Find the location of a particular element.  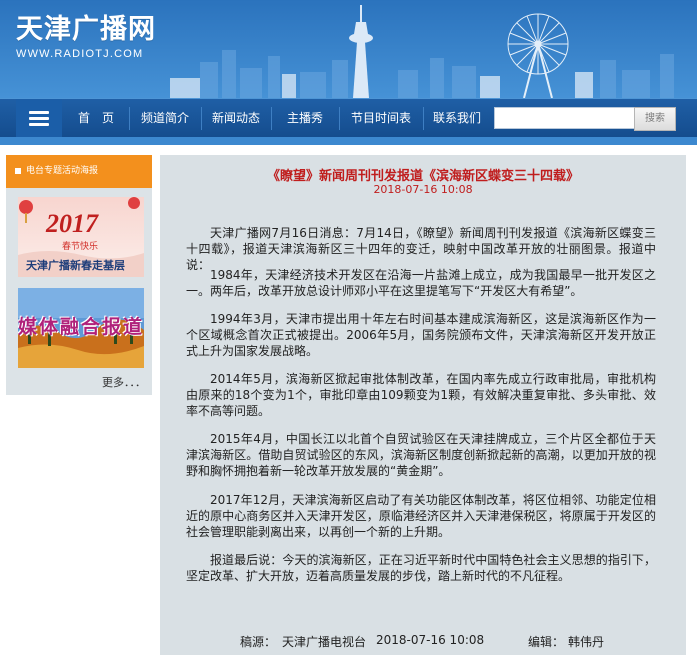

more-link: 更多．．． is located at coordinates (124, 382).